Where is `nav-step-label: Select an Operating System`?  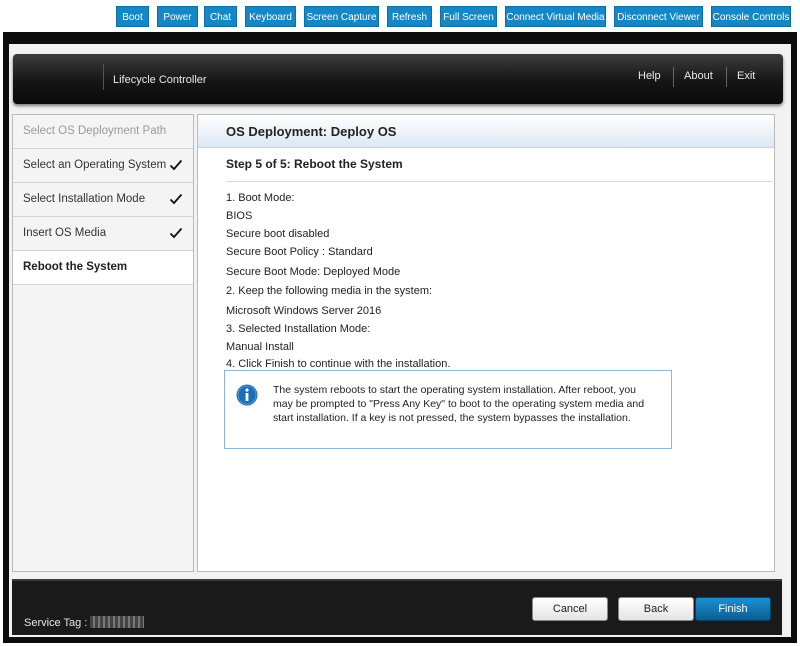 nav-step-label: Select an Operating System is located at coordinates (95, 165).